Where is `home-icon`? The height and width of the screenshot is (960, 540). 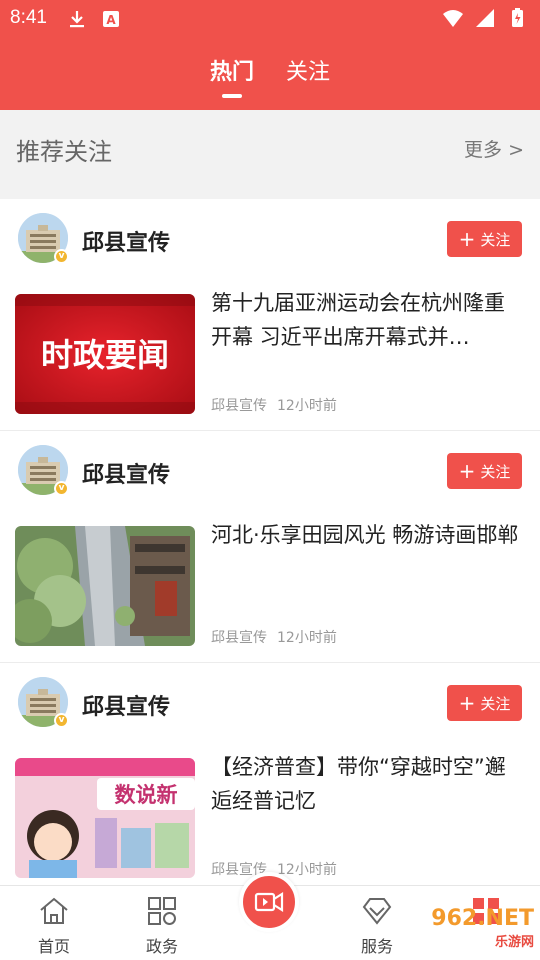
home-icon is located at coordinates (54, 910).